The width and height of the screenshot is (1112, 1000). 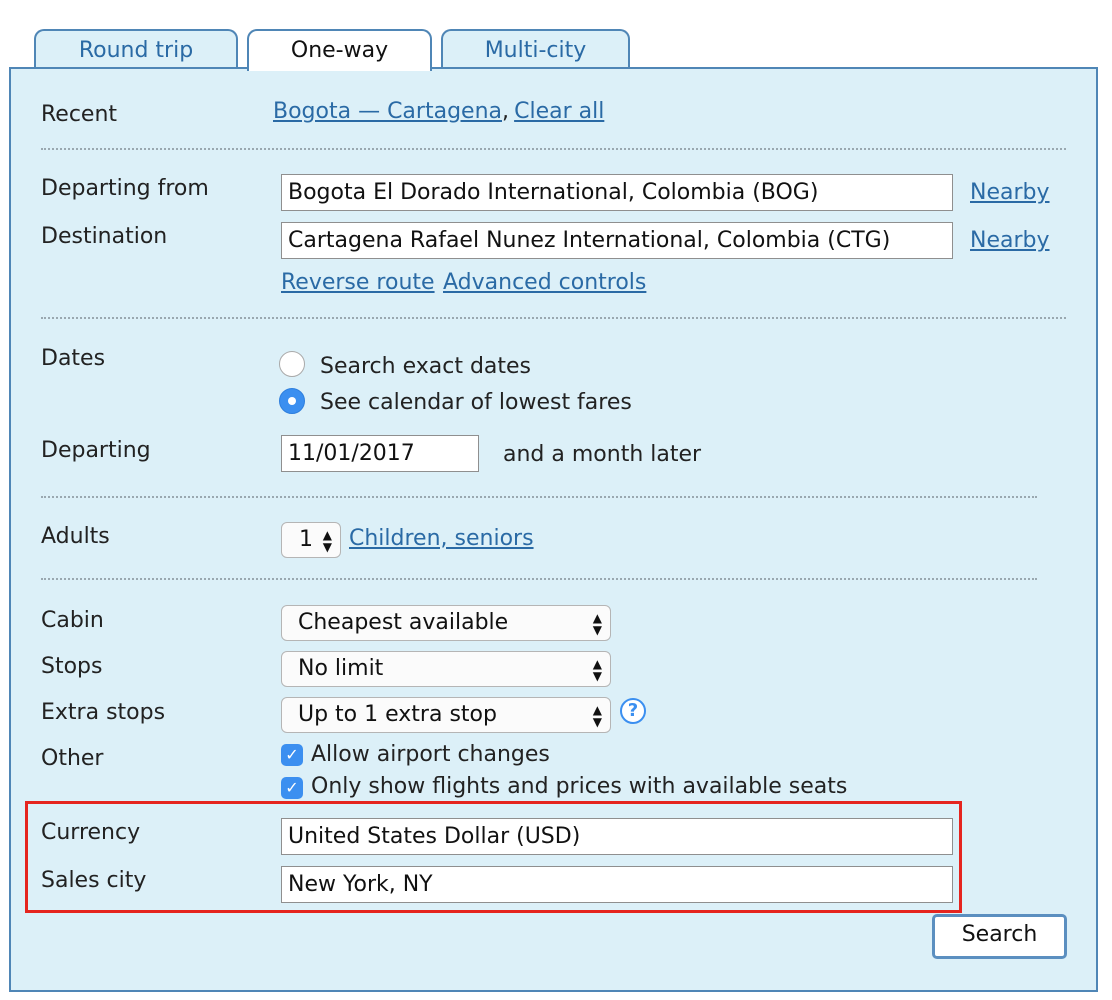 What do you see at coordinates (617, 884) in the screenshot?
I see `sales-city-input: New York, NY` at bounding box center [617, 884].